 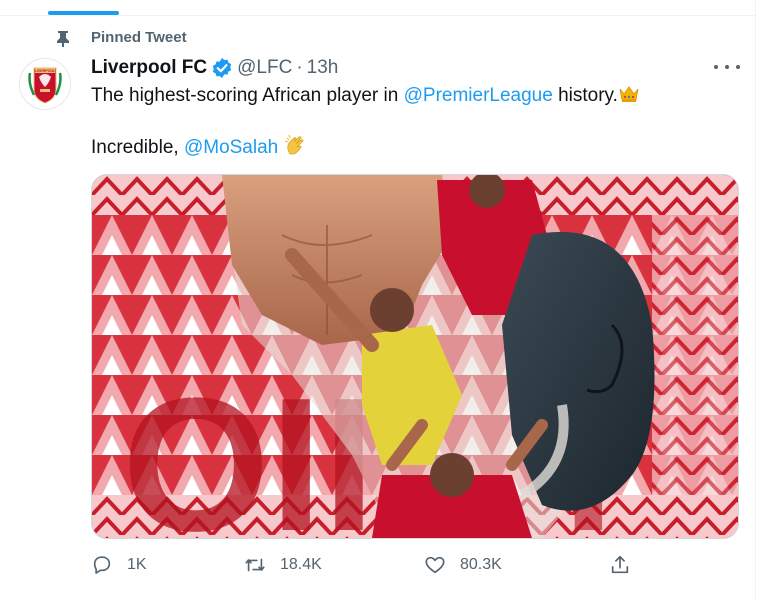 I want to click on author-handle: @LFC, so click(x=264, y=68).